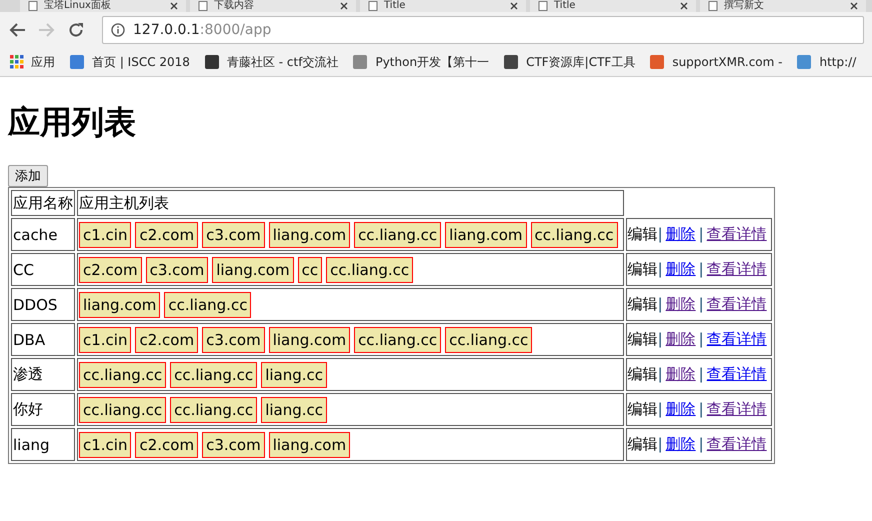 This screenshot has height=521, width=872. I want to click on bookmark-item: 首页 | ISCC 2018, so click(129, 62).